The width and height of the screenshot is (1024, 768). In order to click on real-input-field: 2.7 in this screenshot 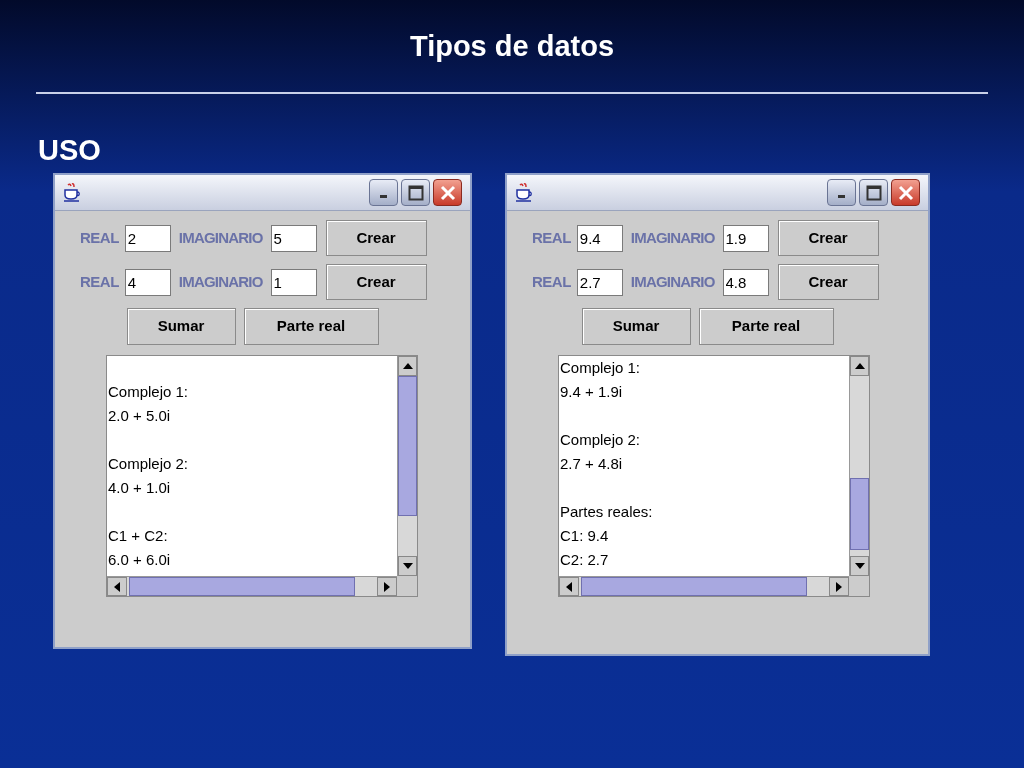, I will do `click(599, 282)`.